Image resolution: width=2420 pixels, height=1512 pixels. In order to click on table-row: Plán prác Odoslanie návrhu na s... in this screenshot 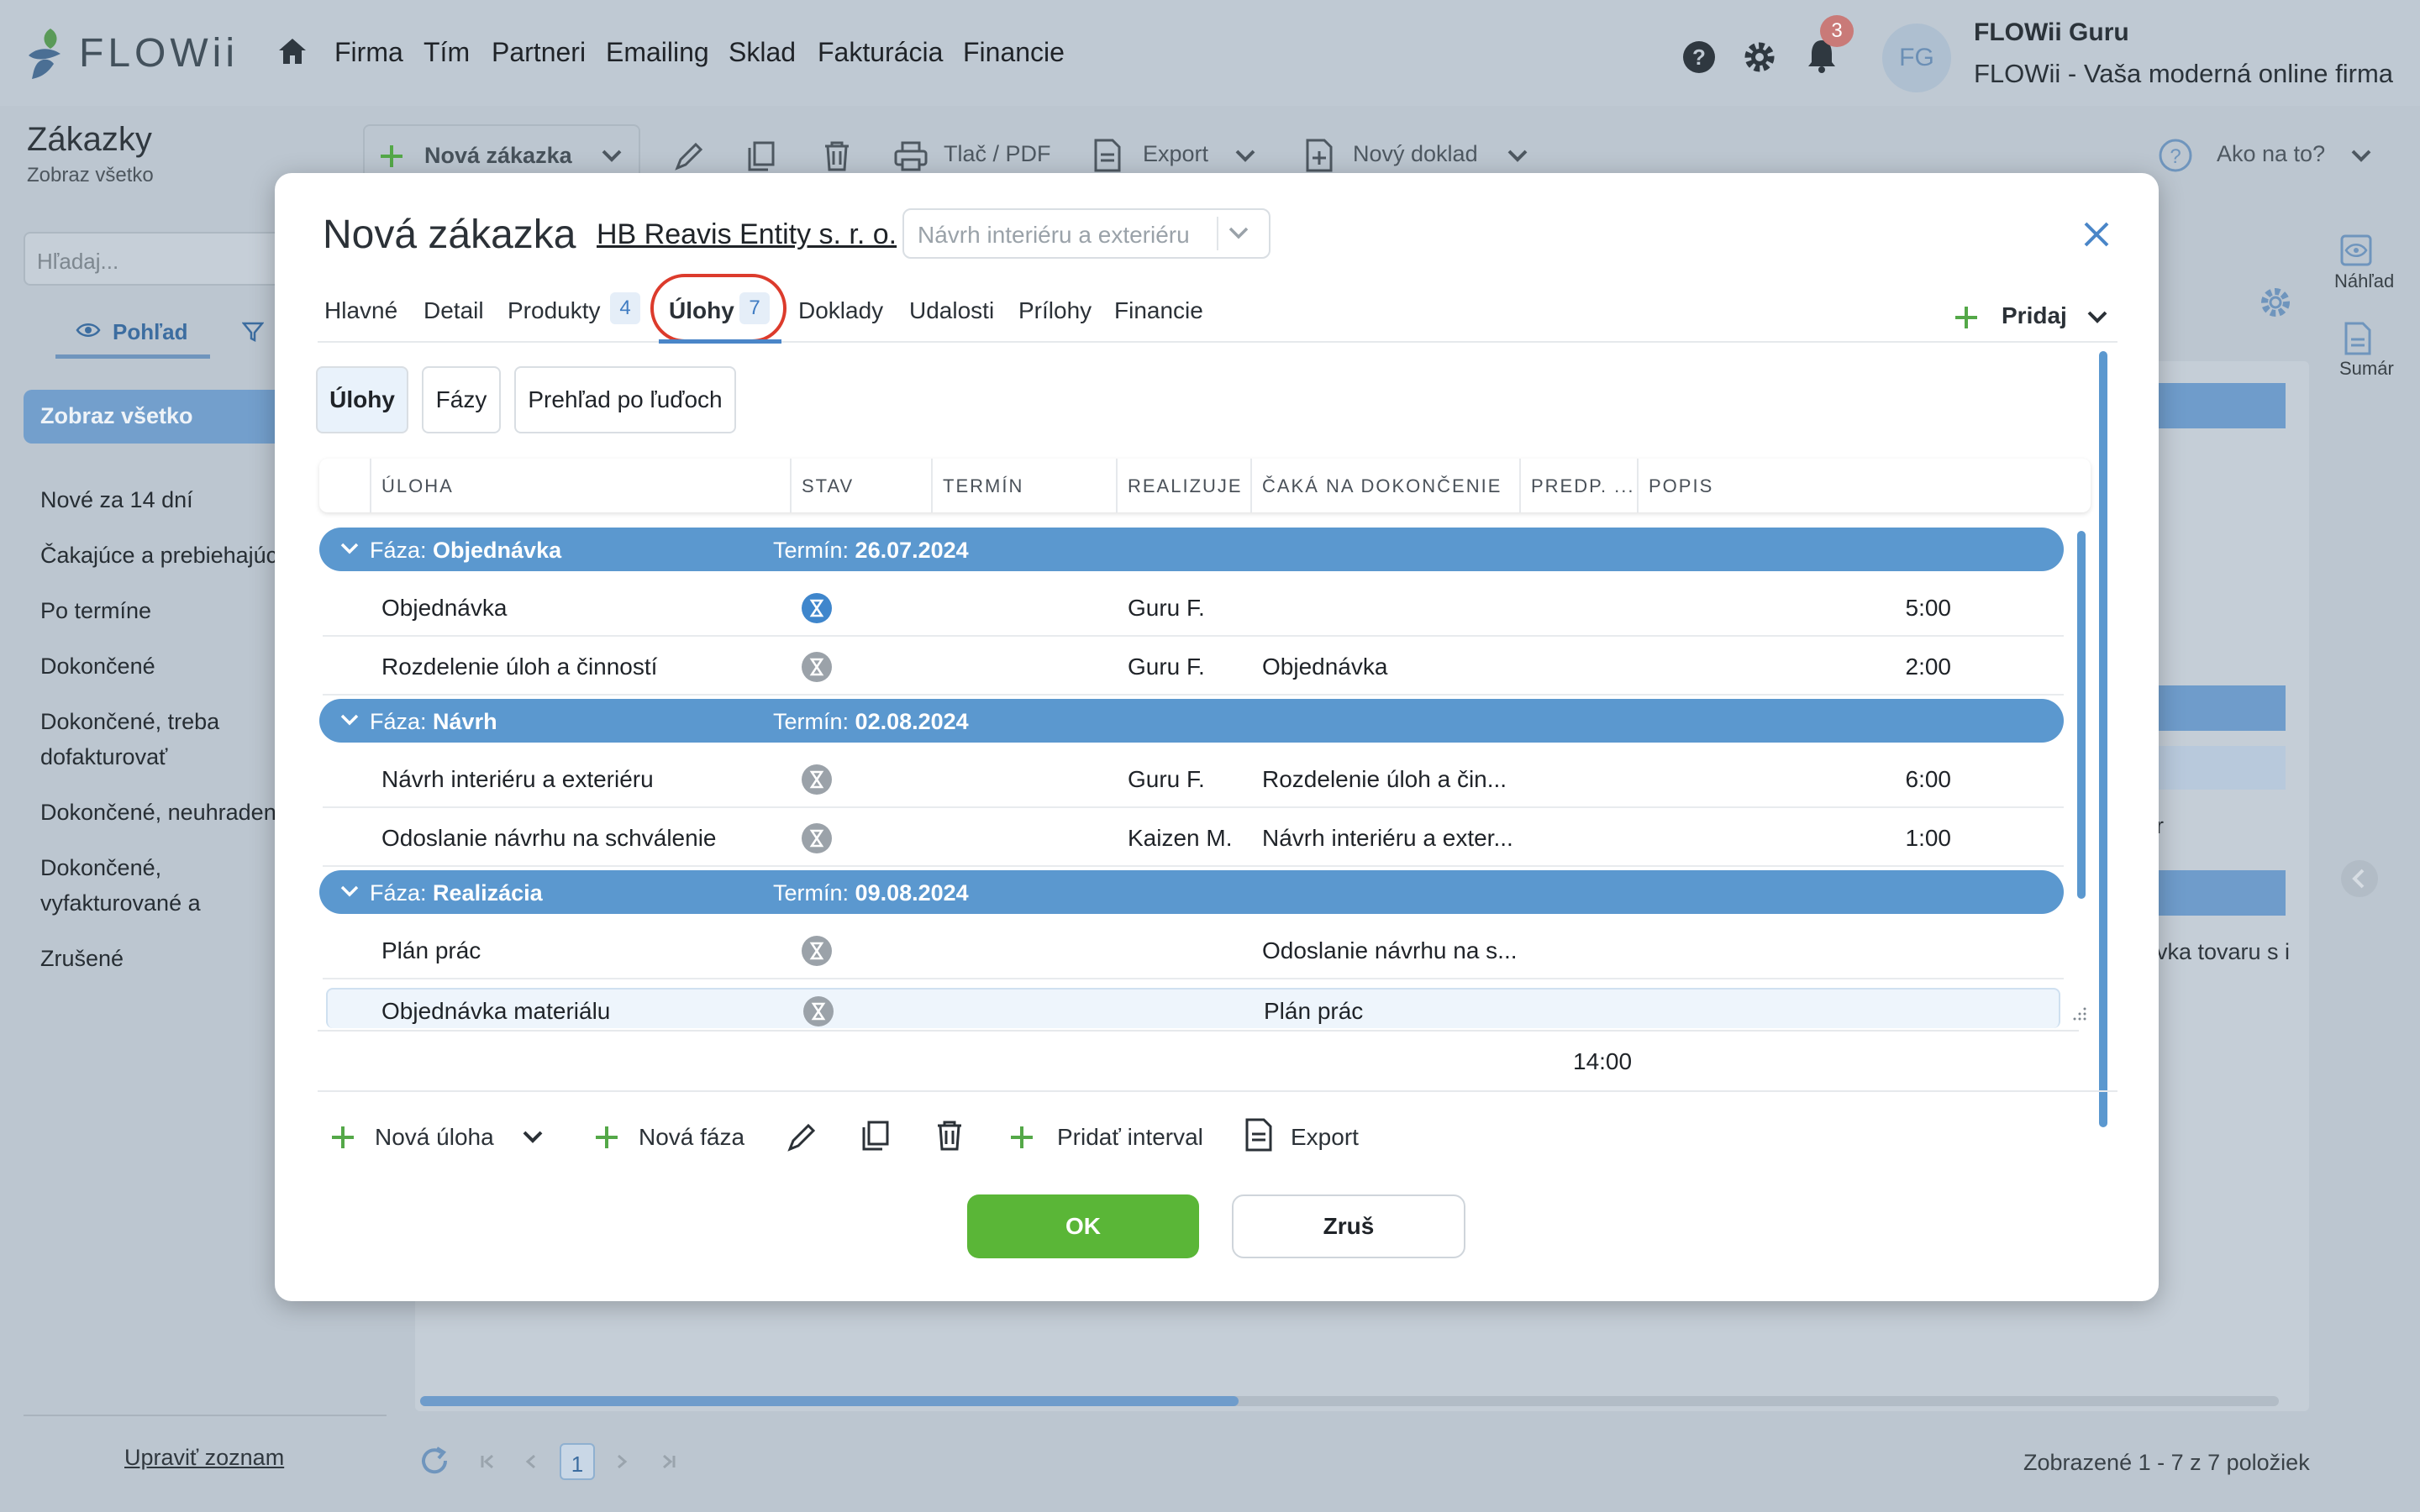, I will do `click(1194, 950)`.